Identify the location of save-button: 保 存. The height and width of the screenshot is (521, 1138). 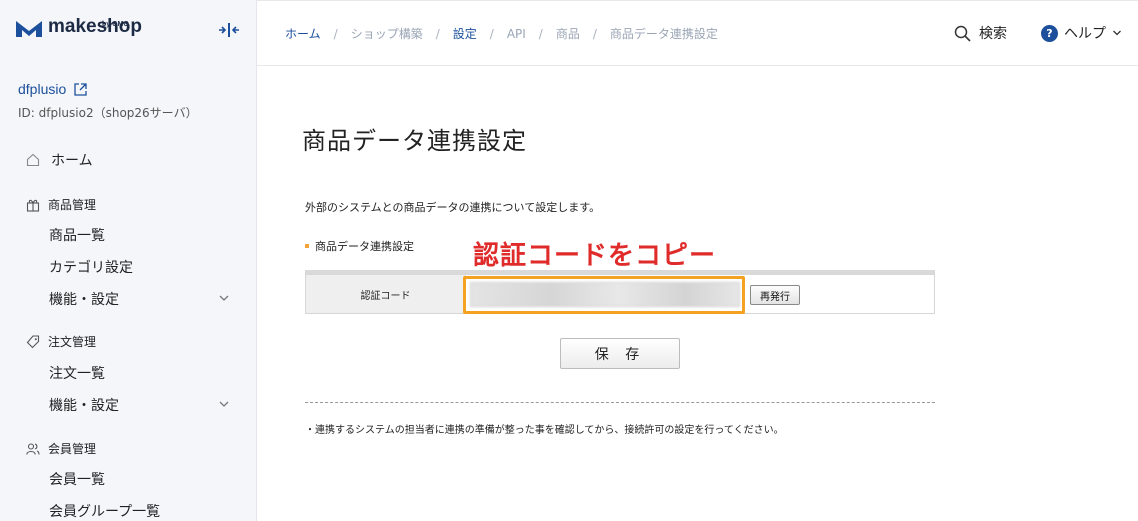
(620, 353).